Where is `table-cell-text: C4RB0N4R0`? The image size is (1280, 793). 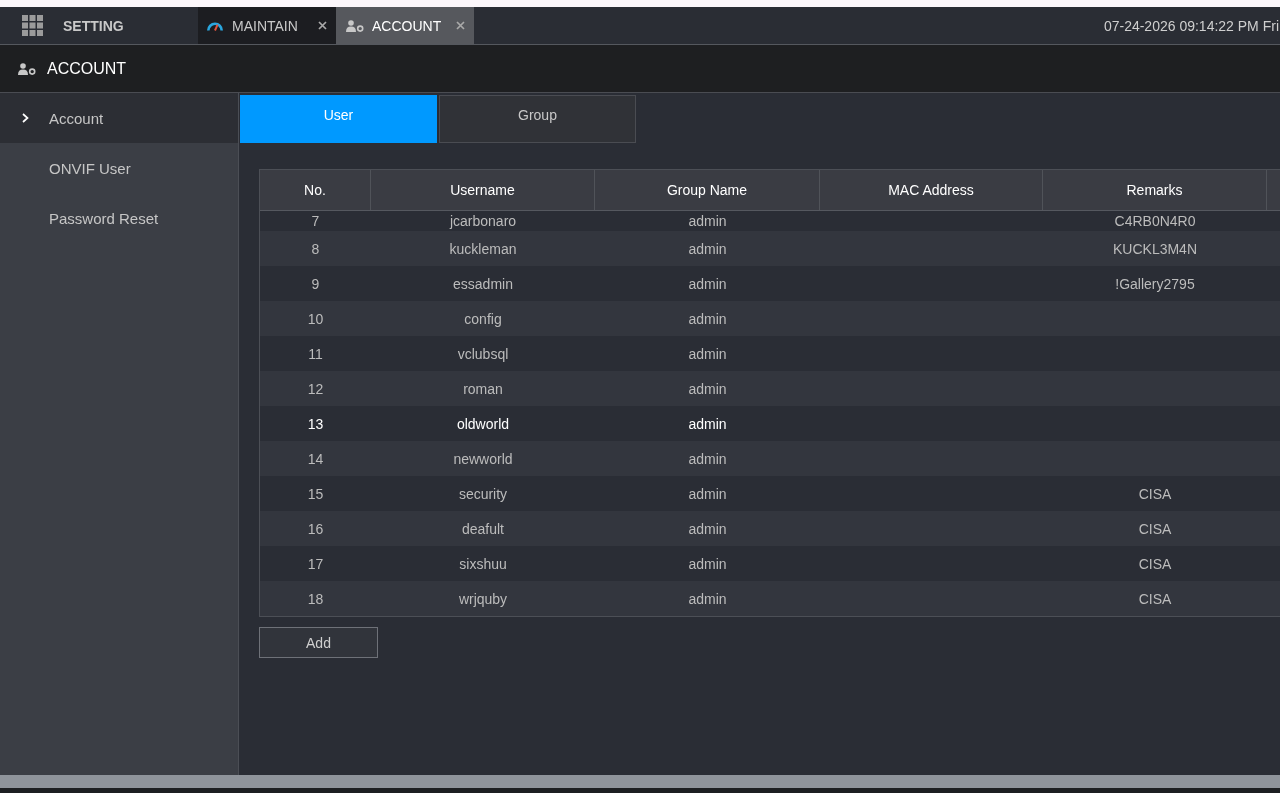 table-cell-text: C4RB0N4R0 is located at coordinates (1155, 221).